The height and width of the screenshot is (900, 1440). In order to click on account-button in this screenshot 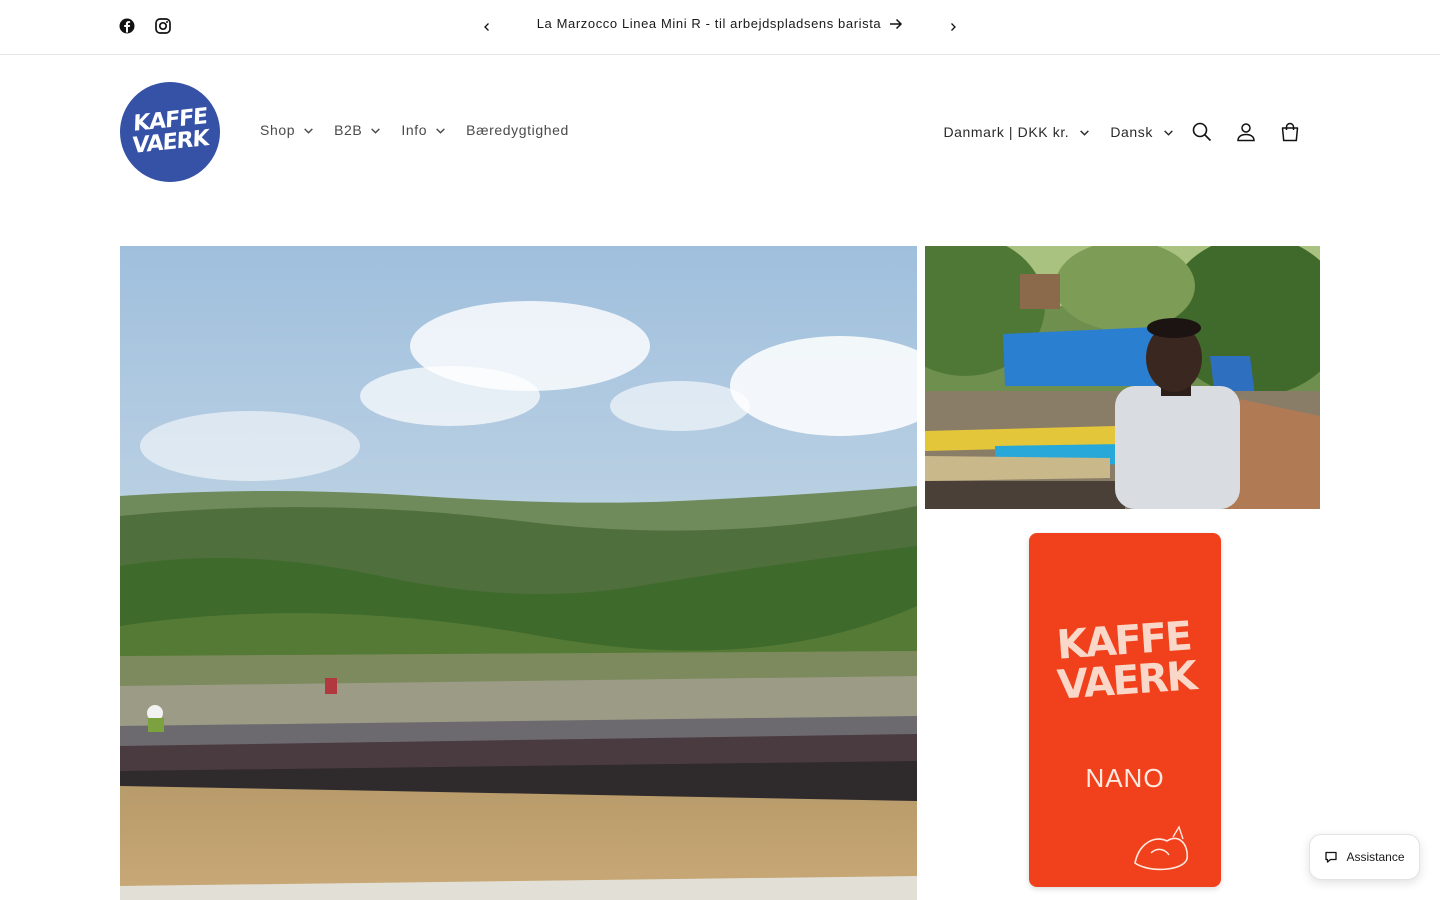, I will do `click(1246, 132)`.